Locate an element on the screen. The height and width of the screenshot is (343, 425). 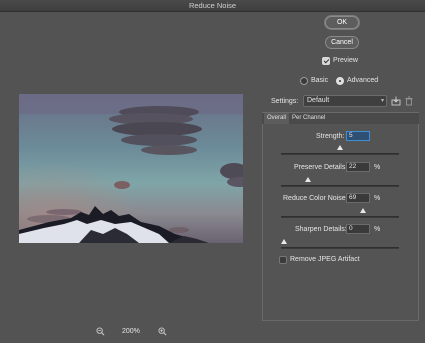
sharpen-details-input: 0 is located at coordinates (358, 229).